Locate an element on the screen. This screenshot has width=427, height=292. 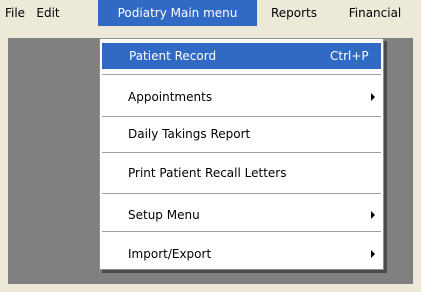
menu-item-label: Patient Record is located at coordinates (173, 56).